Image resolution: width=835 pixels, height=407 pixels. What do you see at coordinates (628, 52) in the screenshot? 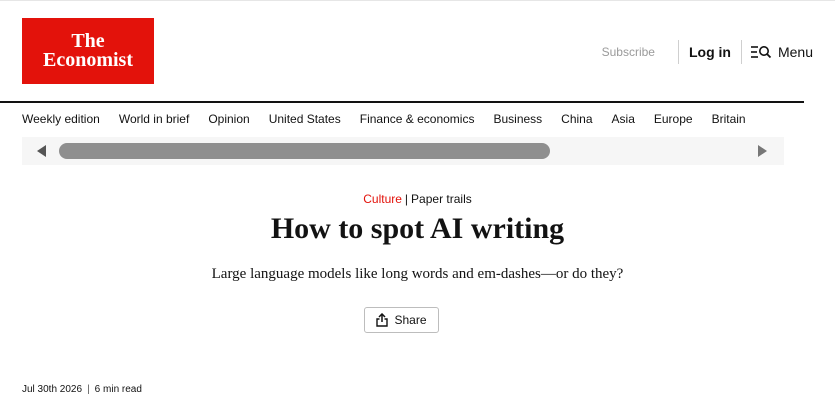
I see `subscribe-link: Subscribe` at bounding box center [628, 52].